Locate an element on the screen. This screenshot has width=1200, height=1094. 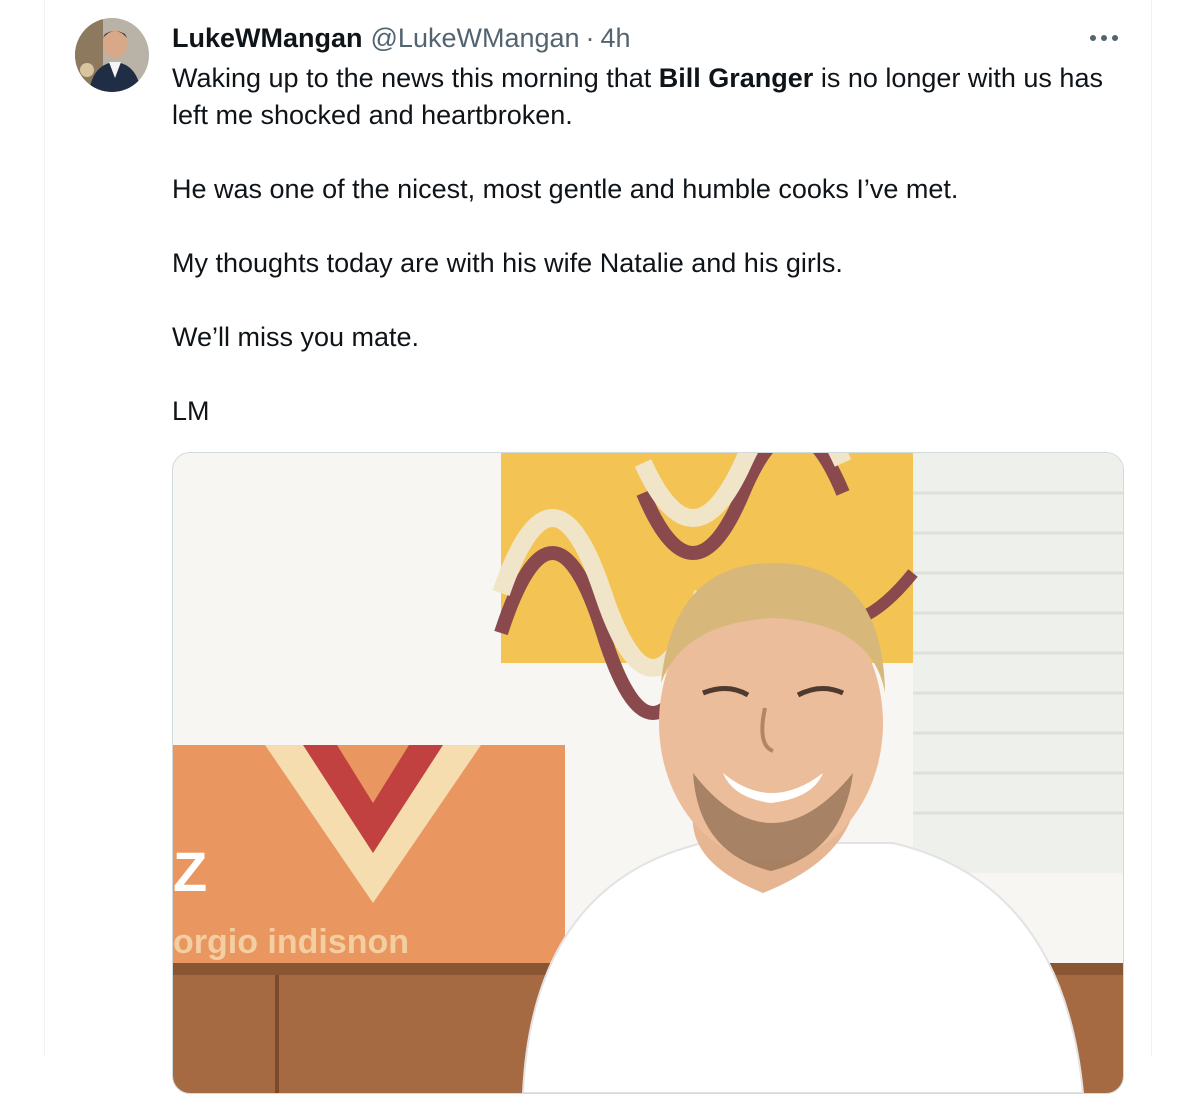
profile-photo-icon is located at coordinates (112, 55).